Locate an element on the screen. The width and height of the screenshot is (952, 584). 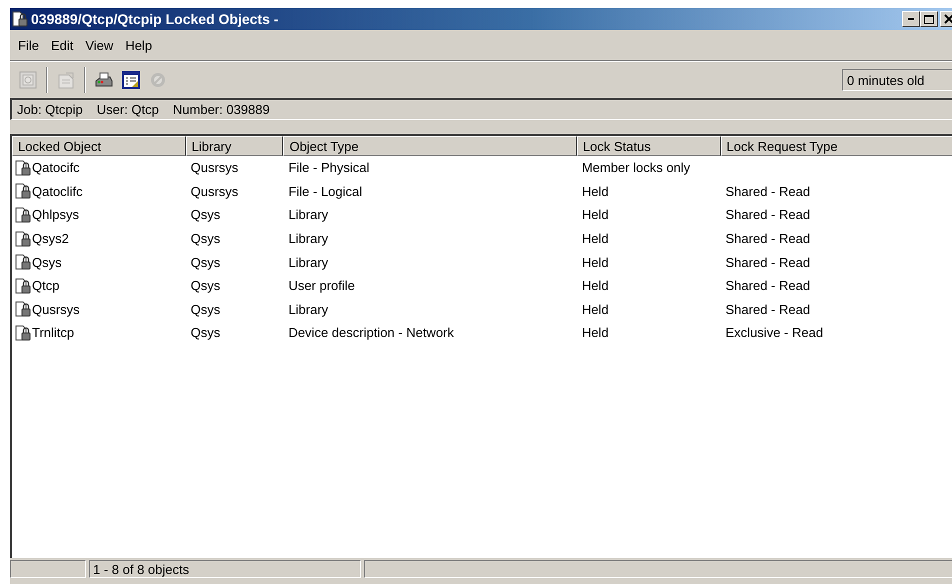
maximize-button is located at coordinates (929, 19).